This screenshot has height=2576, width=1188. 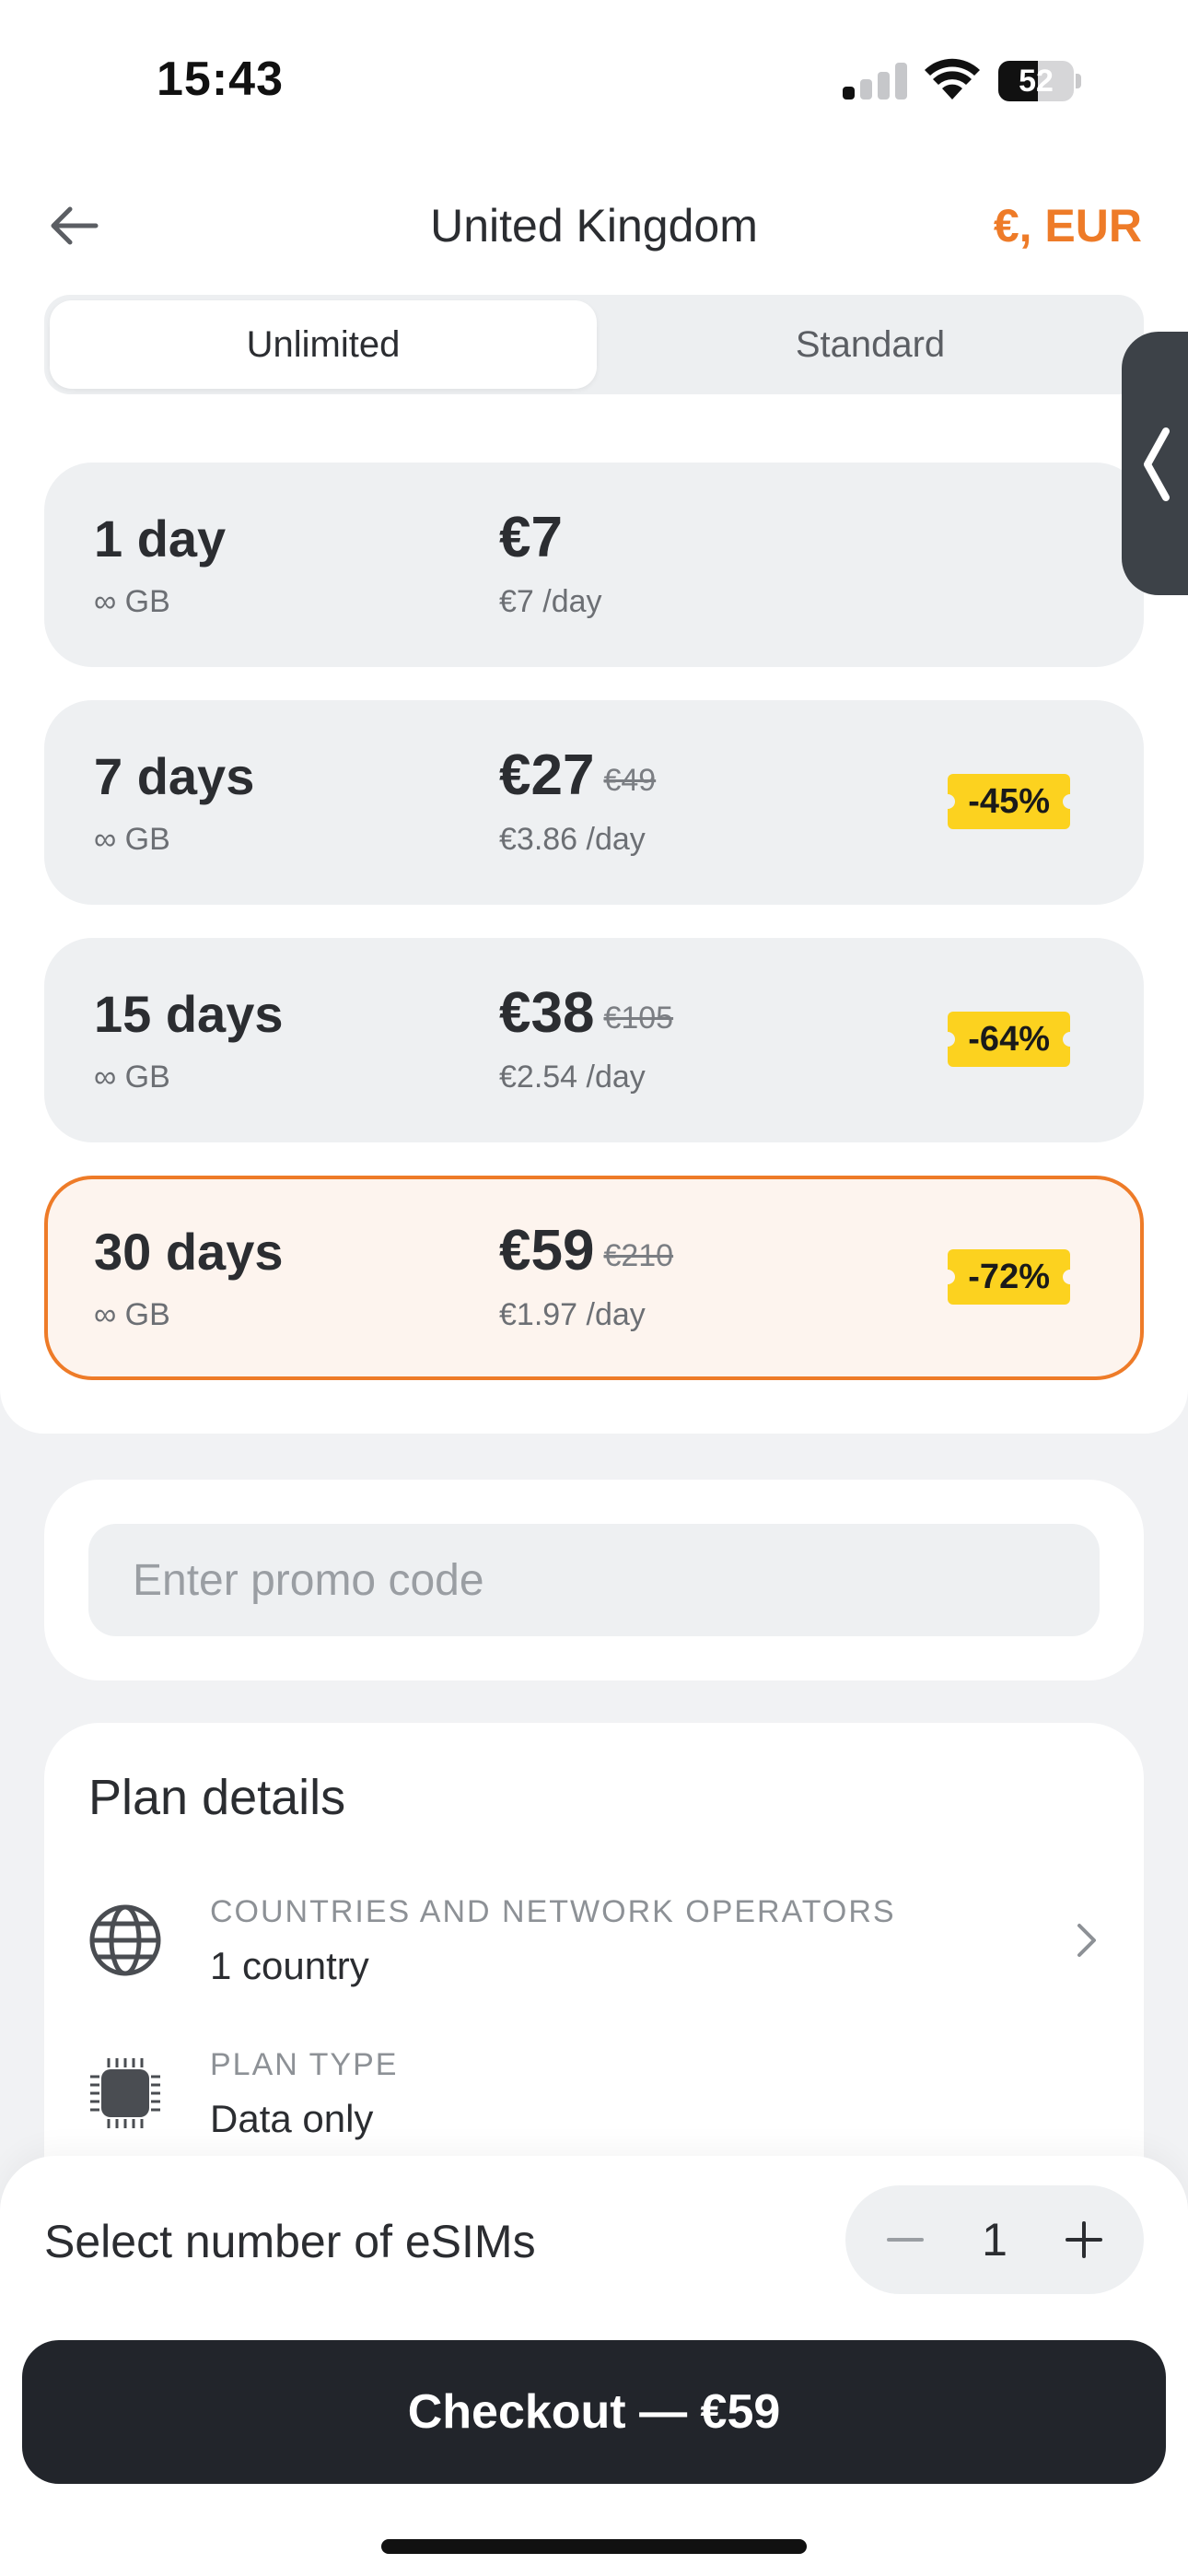 I want to click on discount-badge: -72%, so click(x=1008, y=1277).